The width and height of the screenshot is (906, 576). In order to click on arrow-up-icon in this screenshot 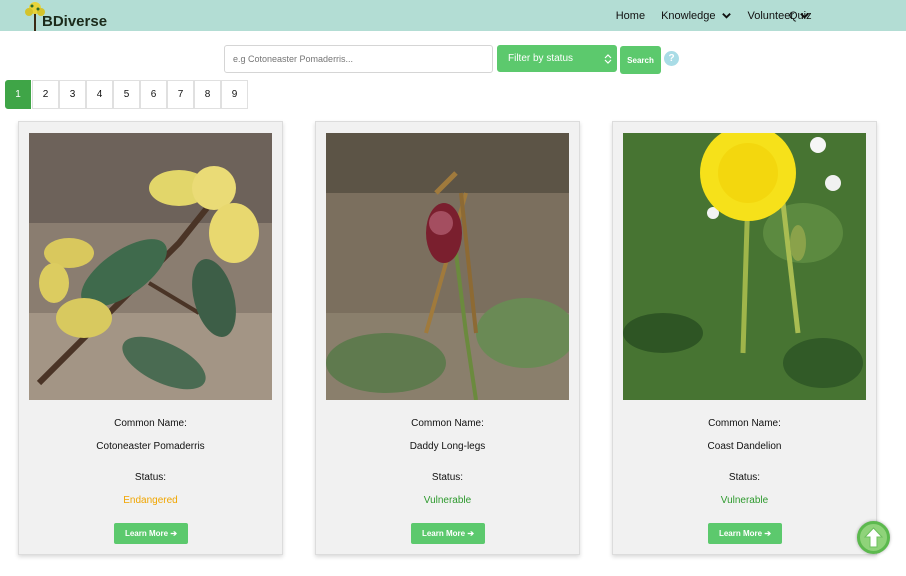, I will do `click(873, 537)`.